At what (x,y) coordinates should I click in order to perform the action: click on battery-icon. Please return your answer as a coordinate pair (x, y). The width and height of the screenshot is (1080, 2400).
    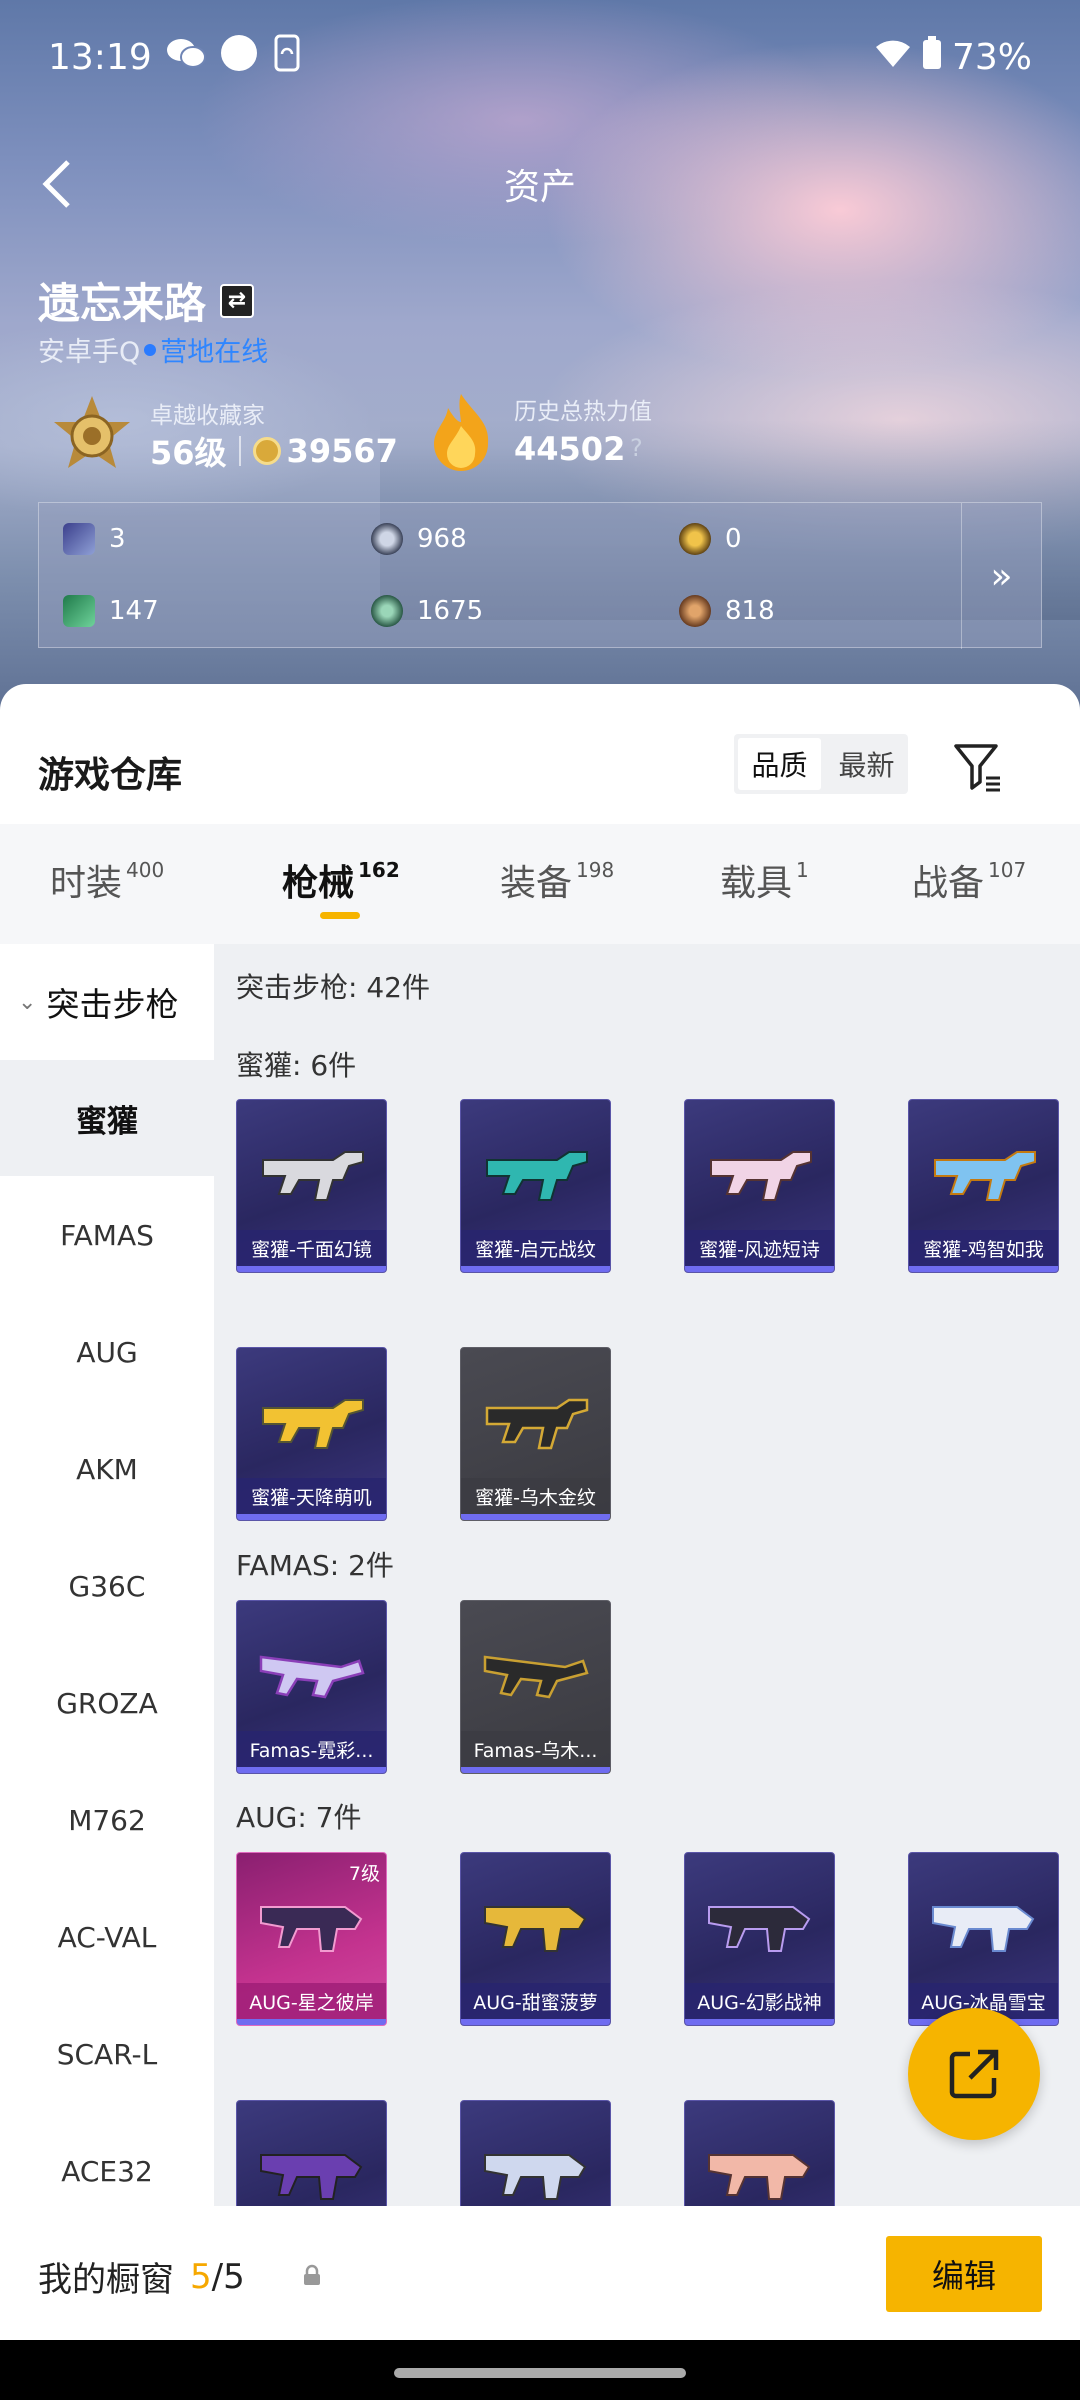
    Looking at the image, I should click on (932, 57).